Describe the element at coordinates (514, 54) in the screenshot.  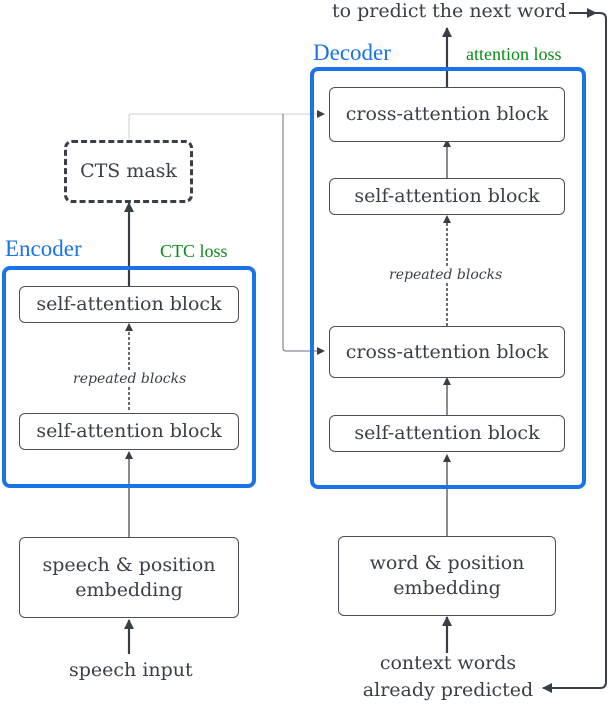
I see `attention-loss-label: attention loss` at that location.